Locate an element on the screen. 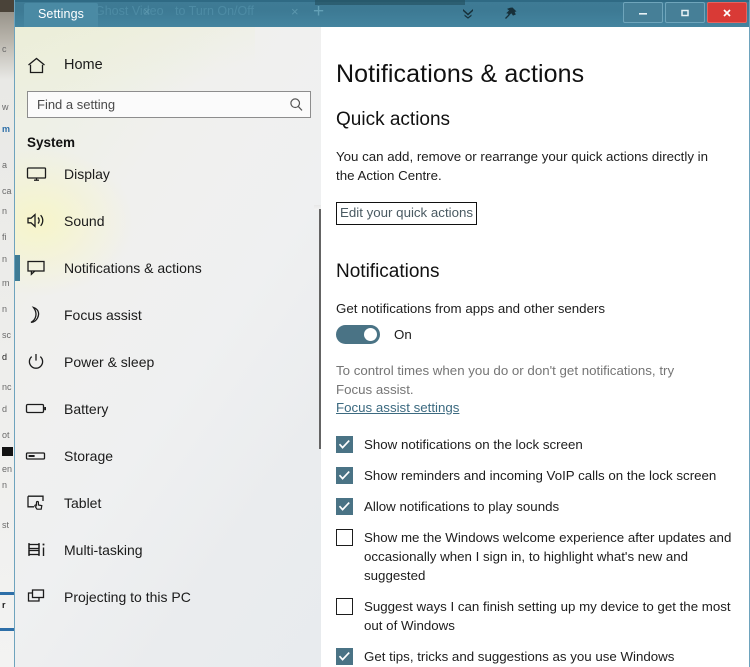  sidebar-item-tablet-label: Tablet is located at coordinates (83, 502).